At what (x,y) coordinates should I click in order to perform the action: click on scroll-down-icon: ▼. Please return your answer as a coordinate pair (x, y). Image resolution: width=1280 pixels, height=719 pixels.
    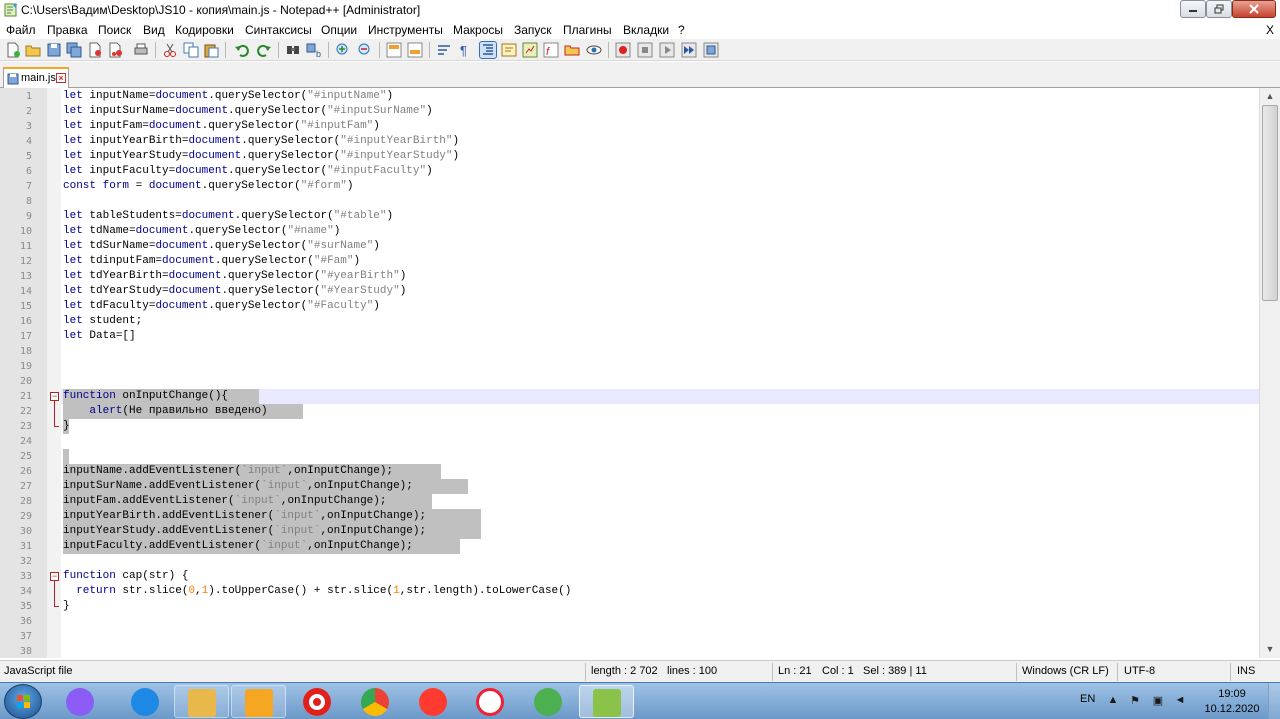
    Looking at the image, I should click on (1270, 649).